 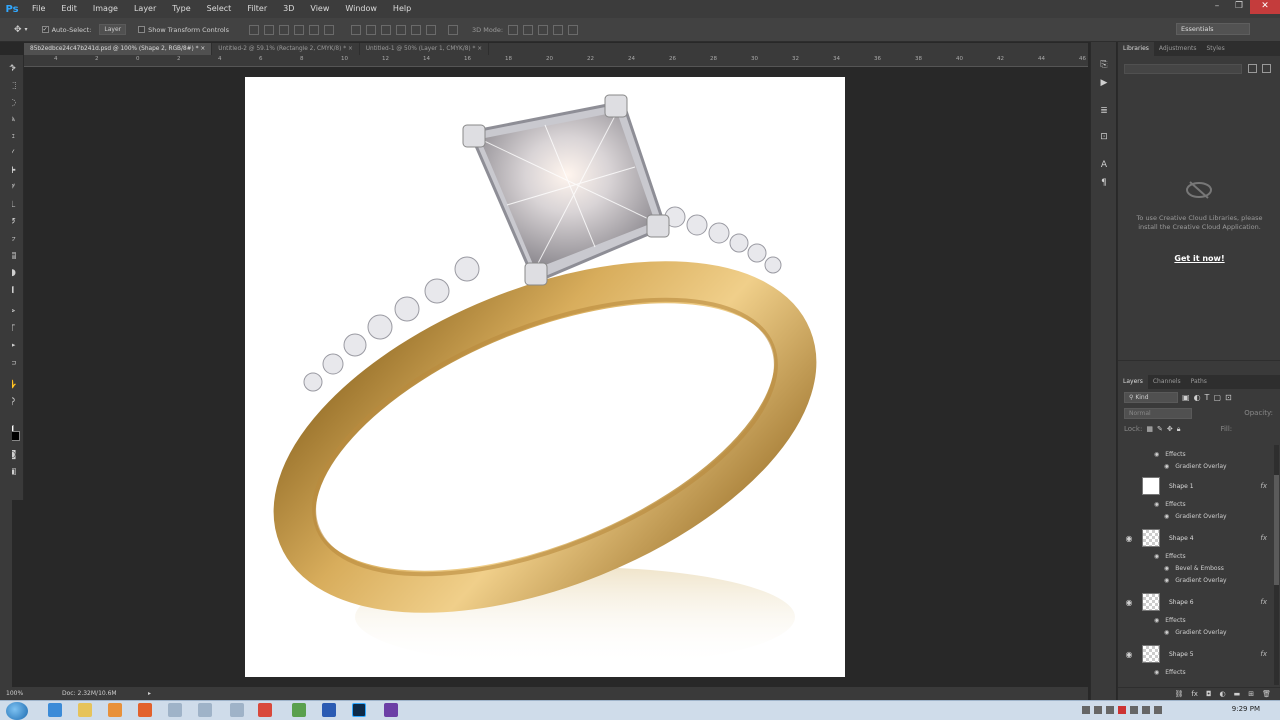 What do you see at coordinates (1199, 258) in the screenshot?
I see `get-it-now-link: Get it now!` at bounding box center [1199, 258].